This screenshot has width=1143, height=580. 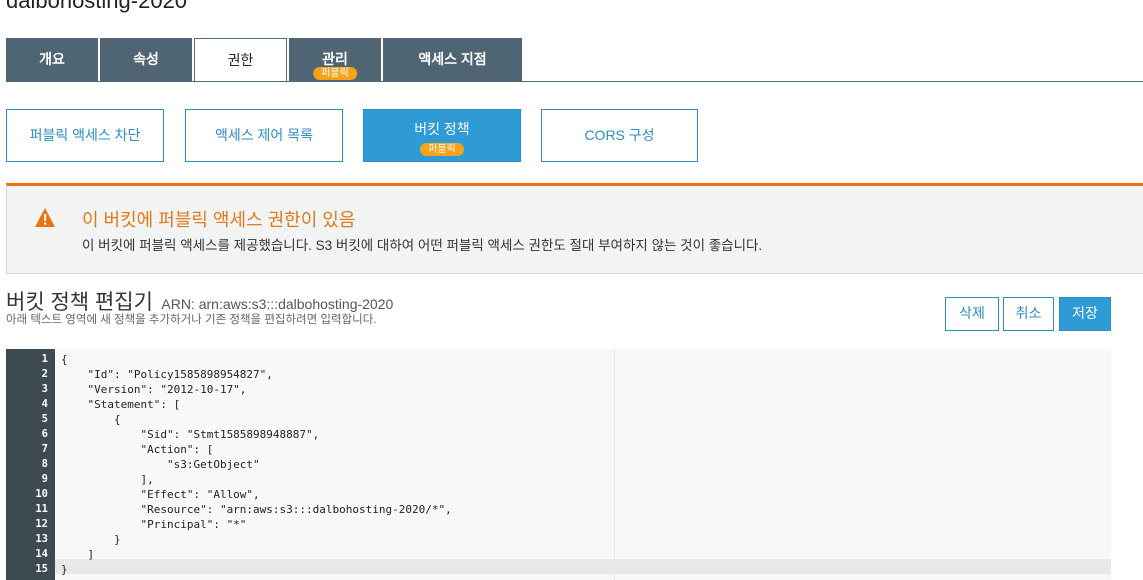 What do you see at coordinates (44, 464) in the screenshot?
I see `line-number: 8` at bounding box center [44, 464].